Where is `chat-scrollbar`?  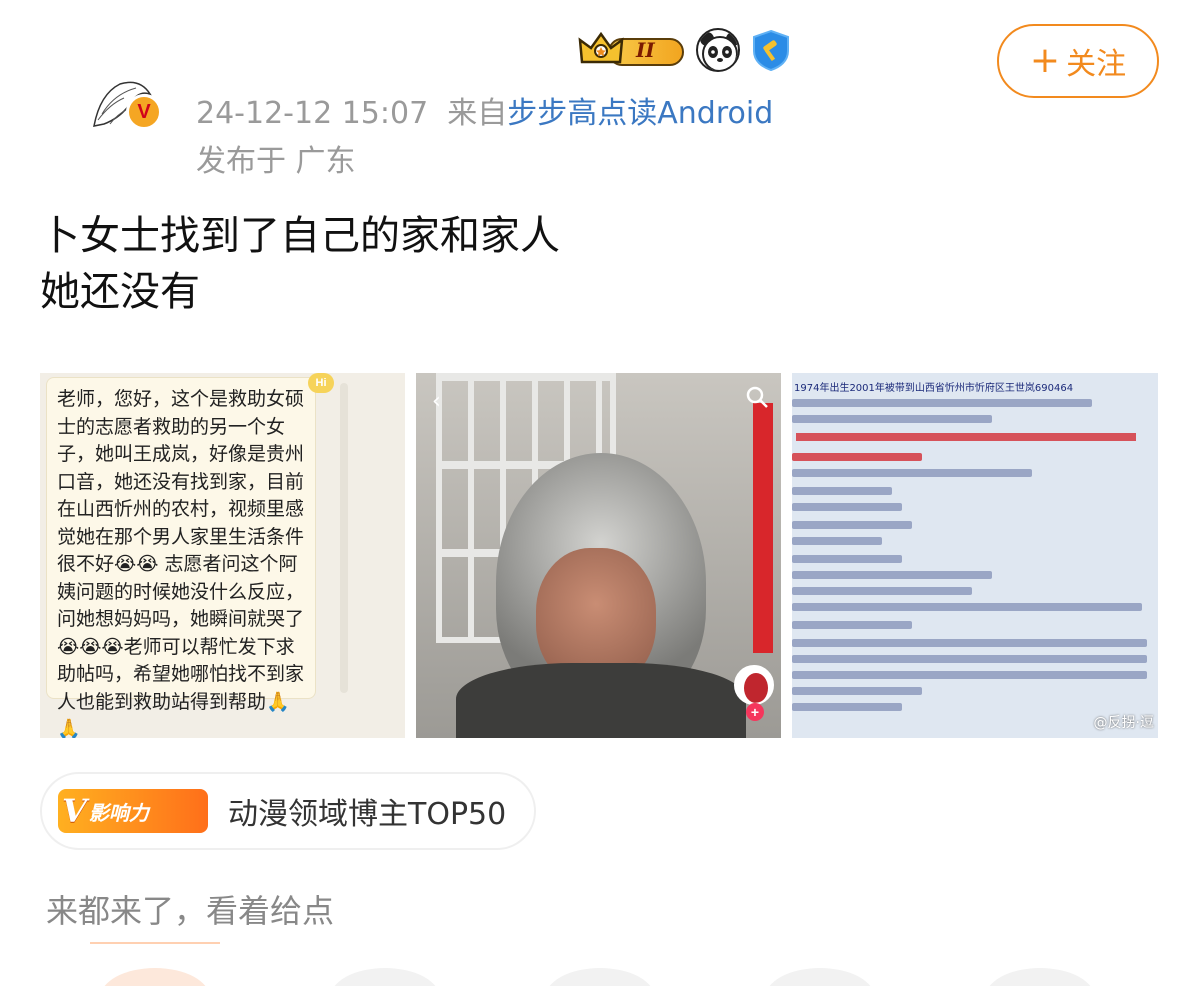
chat-scrollbar is located at coordinates (344, 538).